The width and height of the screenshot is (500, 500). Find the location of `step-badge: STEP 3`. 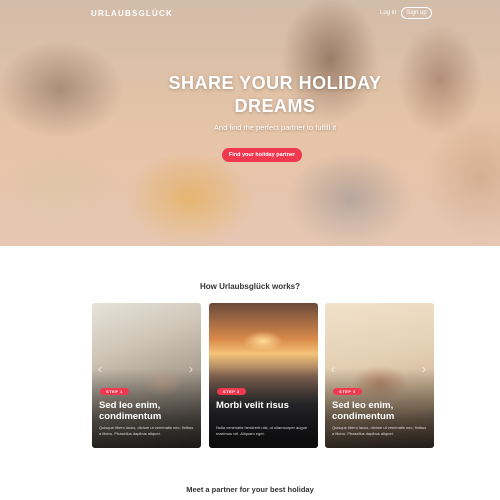

step-badge: STEP 3 is located at coordinates (347, 391).